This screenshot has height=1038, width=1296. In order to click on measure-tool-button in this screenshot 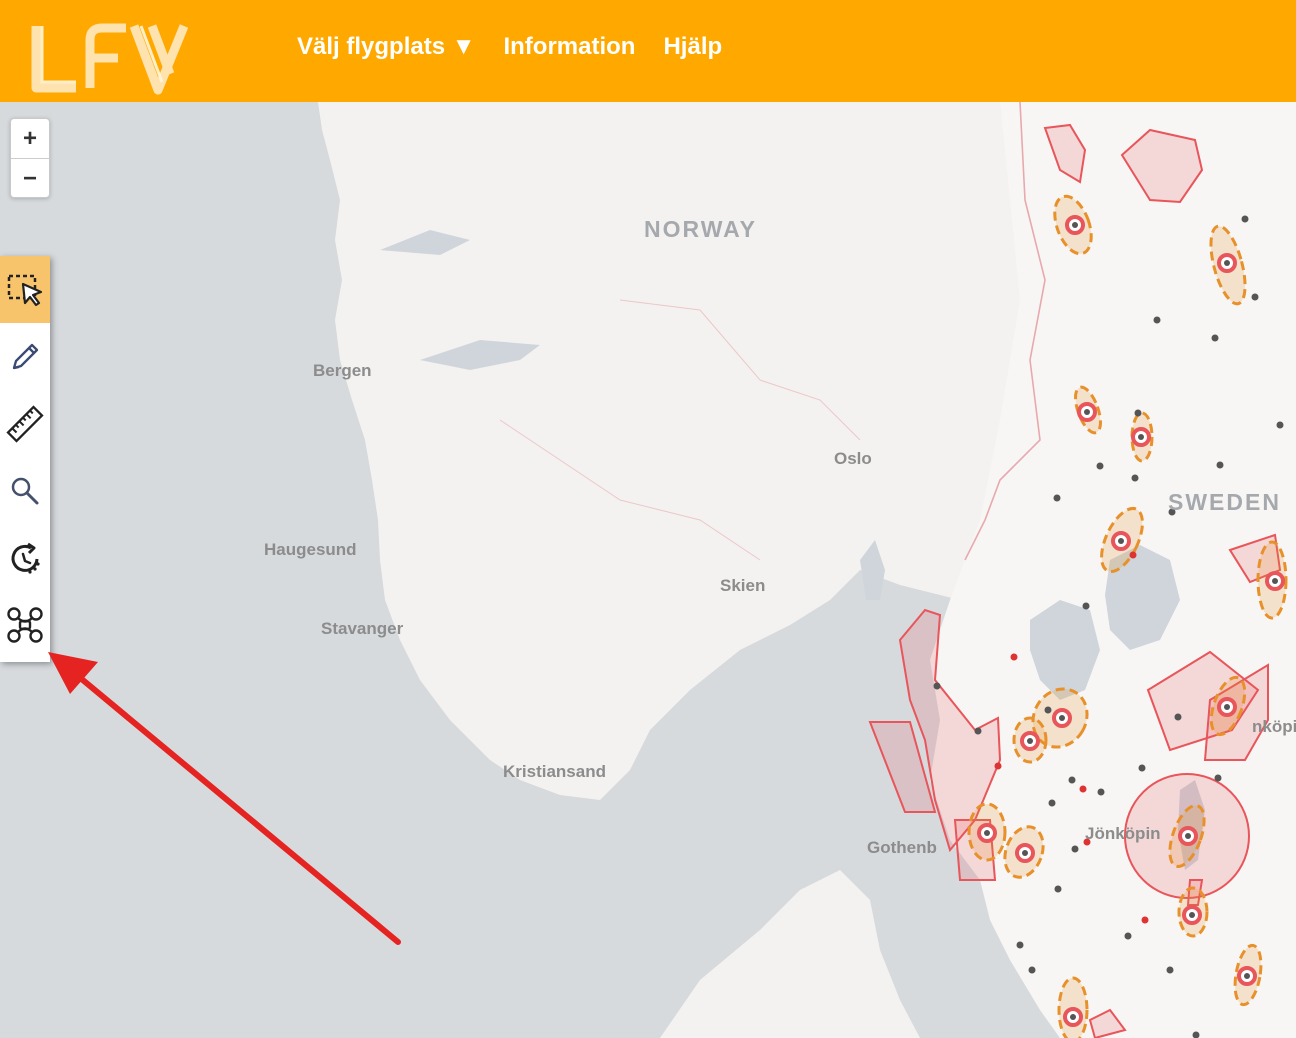, I will do `click(25, 423)`.